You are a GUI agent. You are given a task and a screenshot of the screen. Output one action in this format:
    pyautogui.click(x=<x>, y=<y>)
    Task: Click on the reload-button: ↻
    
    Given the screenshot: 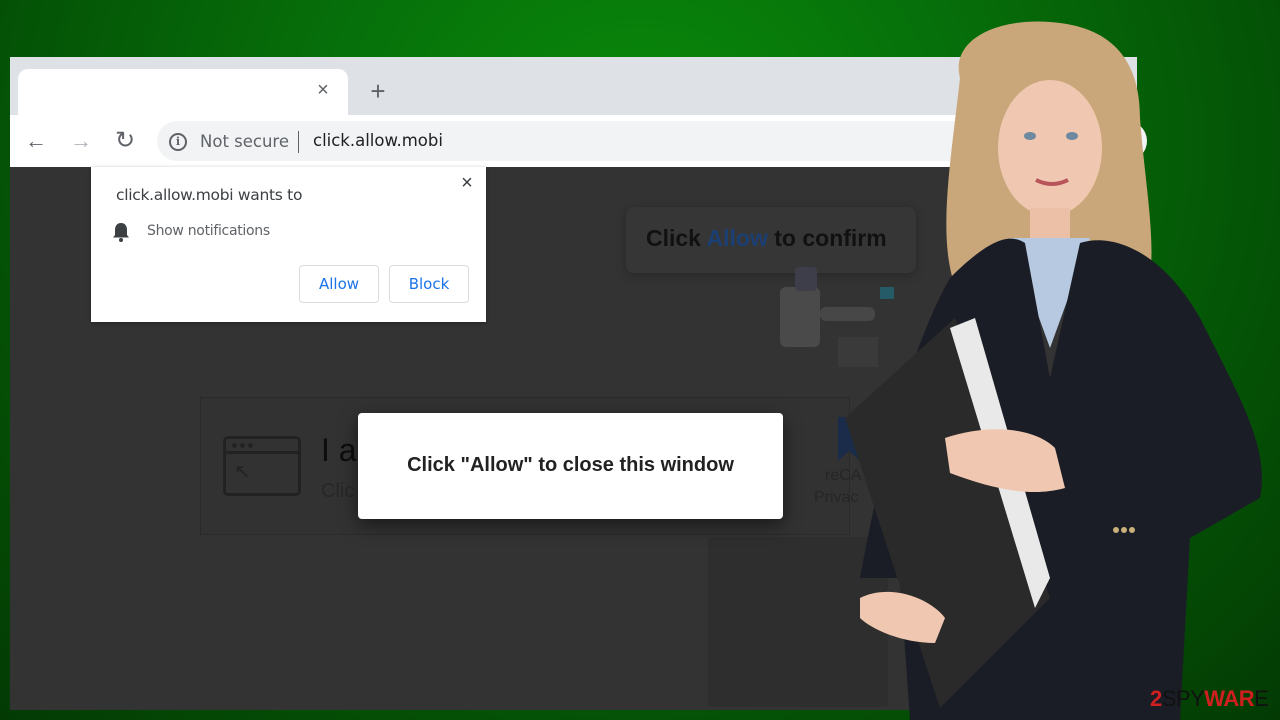 What is the action you would take?
    pyautogui.click(x=125, y=141)
    